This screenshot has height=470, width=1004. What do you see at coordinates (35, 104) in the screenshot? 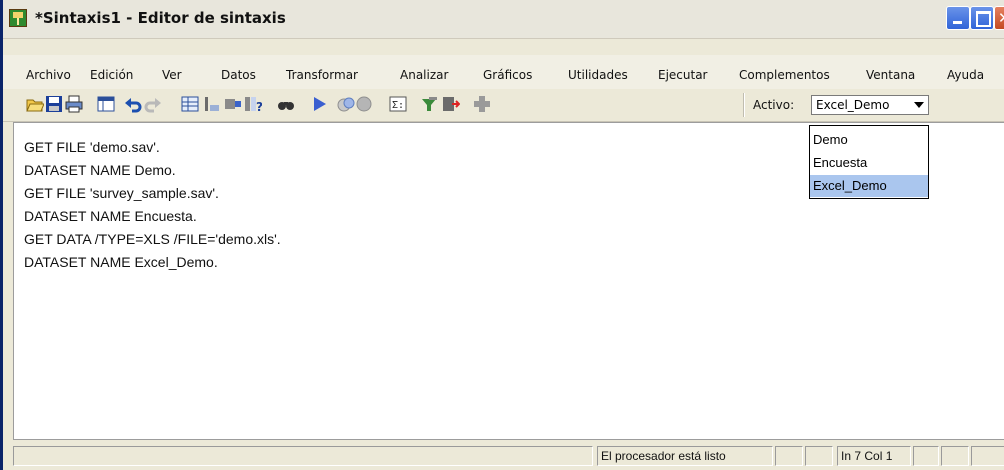
I see `open-folder-icon` at bounding box center [35, 104].